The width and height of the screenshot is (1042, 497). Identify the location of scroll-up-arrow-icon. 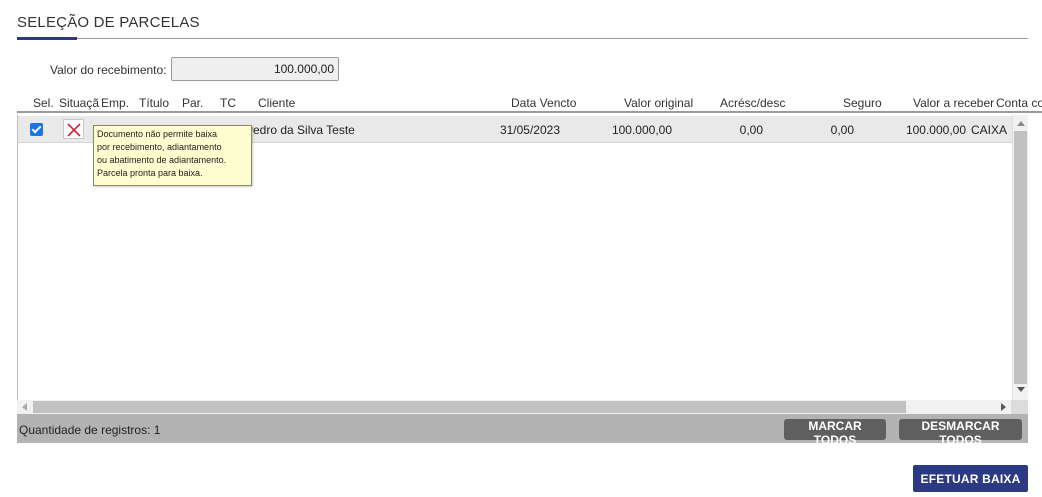
(1021, 123).